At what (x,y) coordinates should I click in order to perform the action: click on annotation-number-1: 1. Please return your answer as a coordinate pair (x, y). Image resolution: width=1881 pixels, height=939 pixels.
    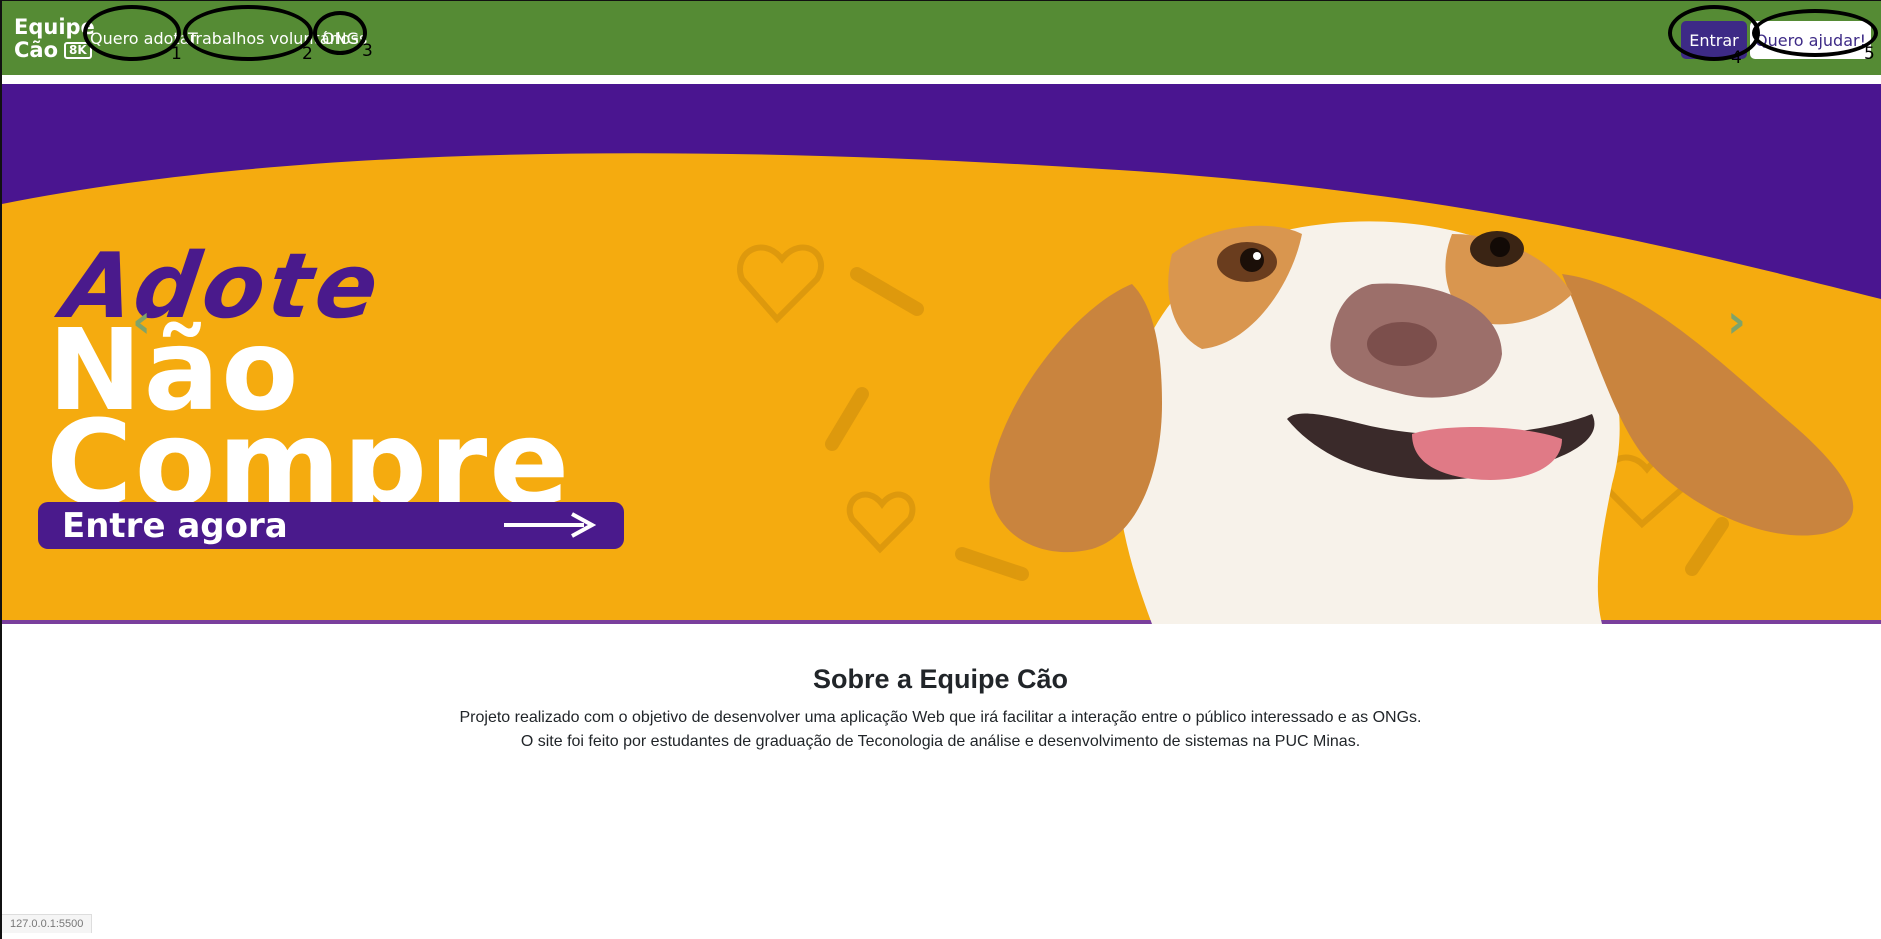
    Looking at the image, I should click on (176, 54).